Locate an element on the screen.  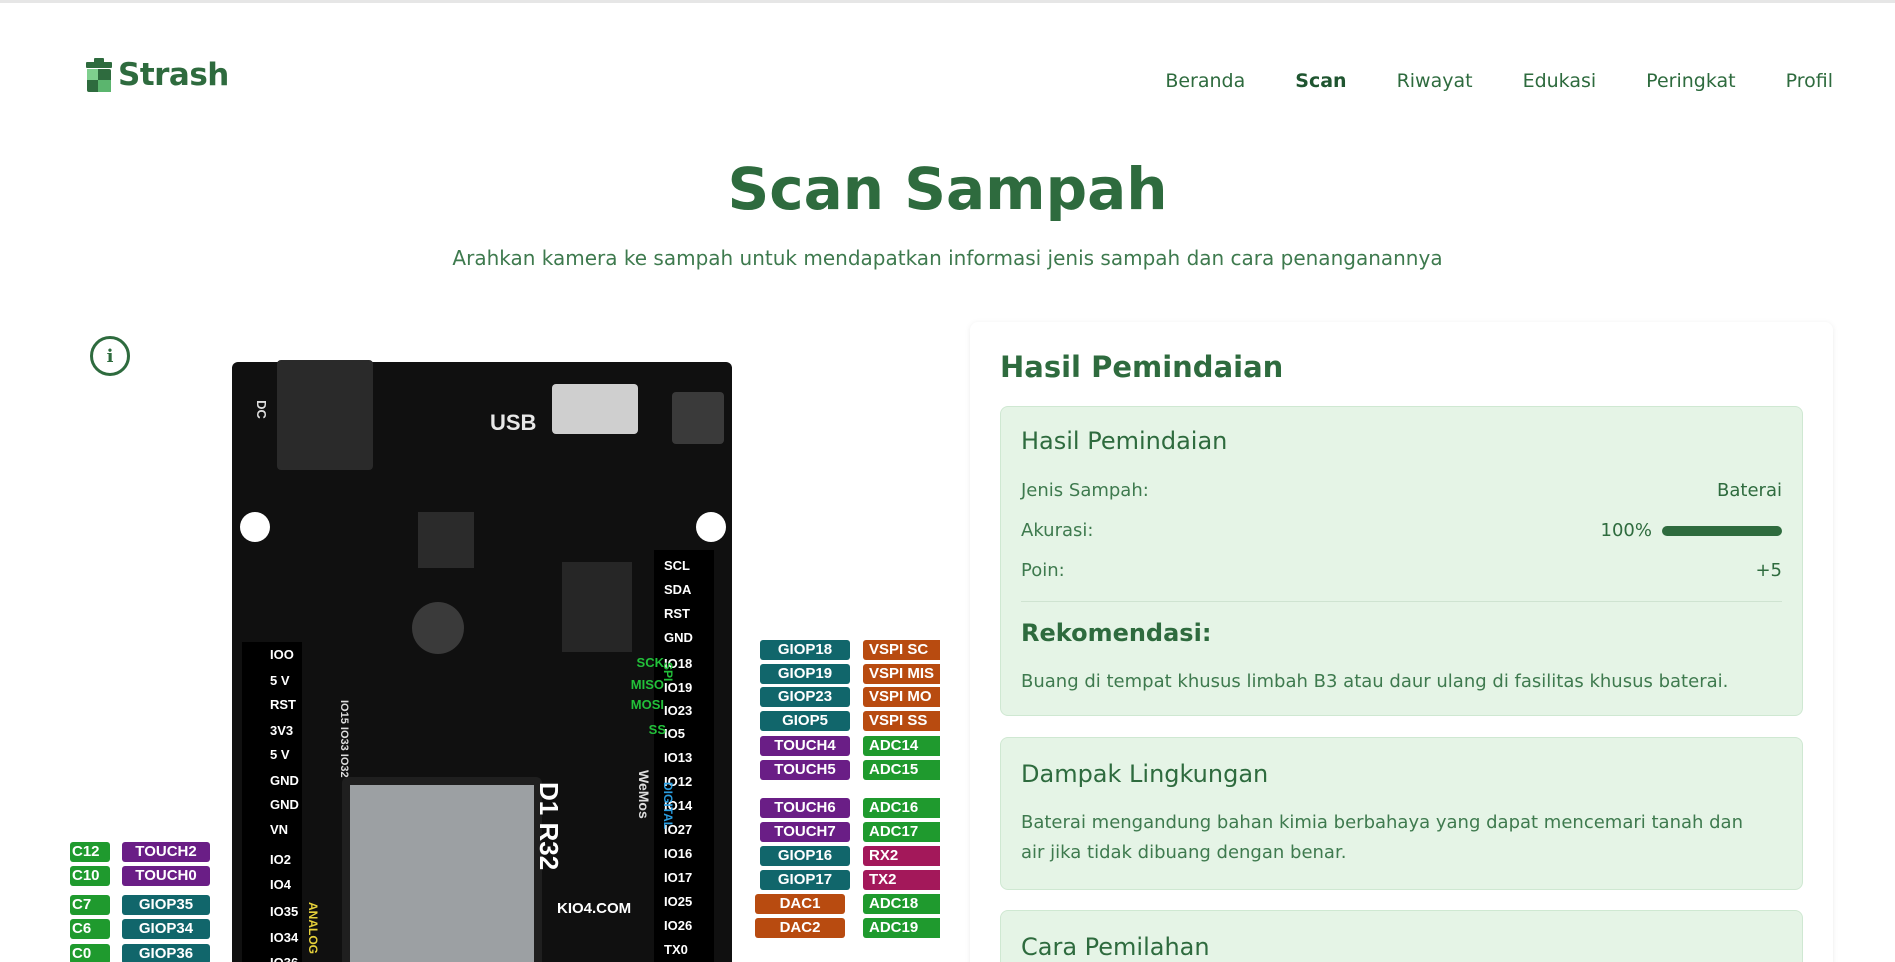
page-title: Scan Sampah is located at coordinates (947, 189).